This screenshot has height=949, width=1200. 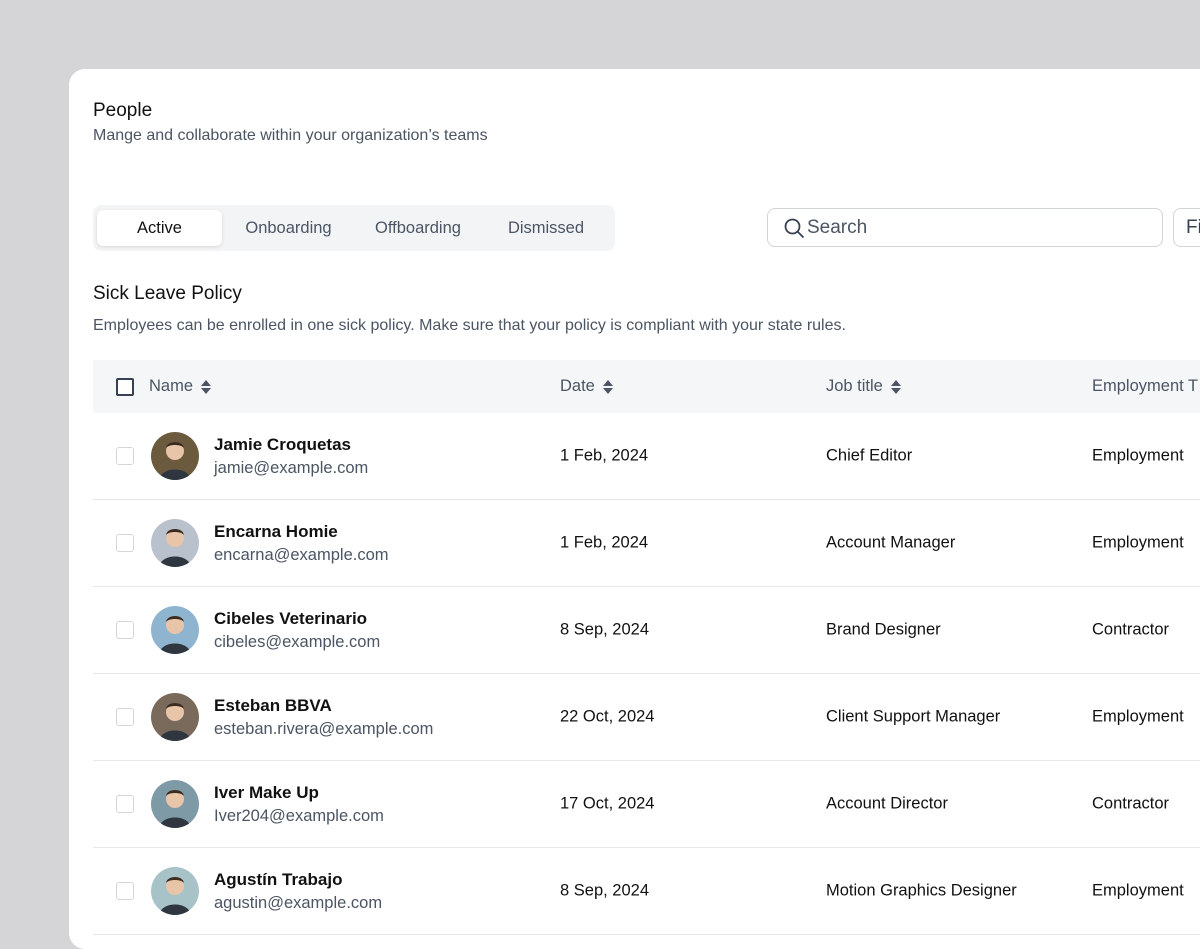 I want to click on tab-onboarding: Onboarding, so click(x=288, y=228).